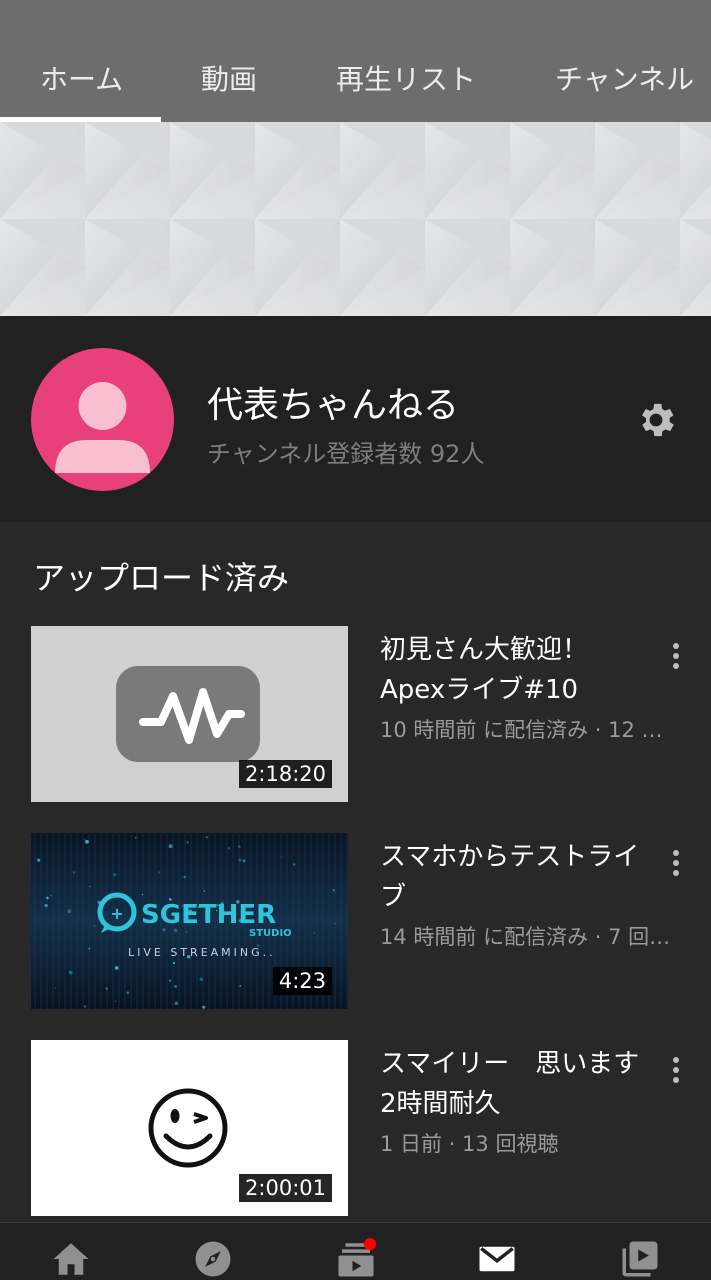  I want to click on channel-tab-bar: ホーム 動画 再生リスト チャンネル, so click(355, 61).